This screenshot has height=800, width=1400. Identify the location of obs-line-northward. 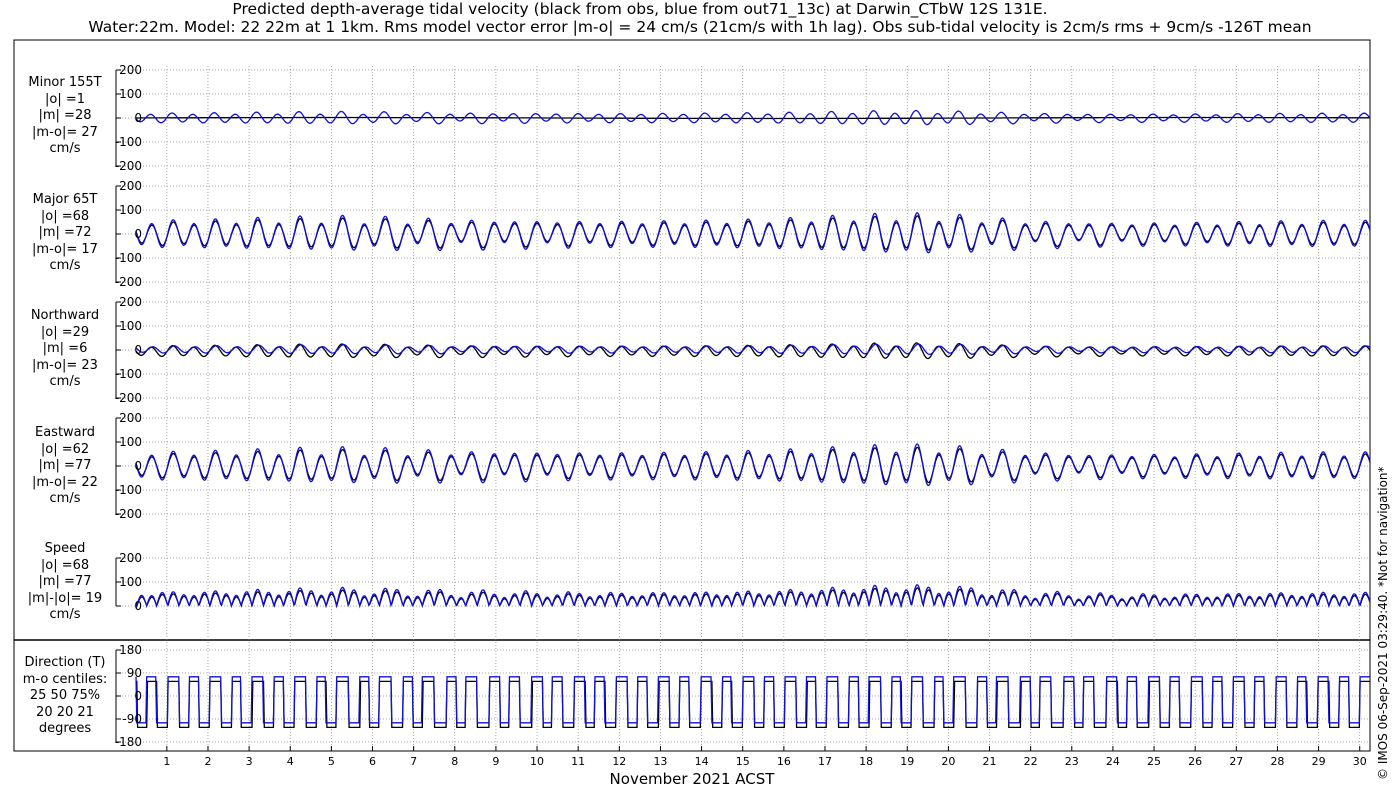
(753, 351).